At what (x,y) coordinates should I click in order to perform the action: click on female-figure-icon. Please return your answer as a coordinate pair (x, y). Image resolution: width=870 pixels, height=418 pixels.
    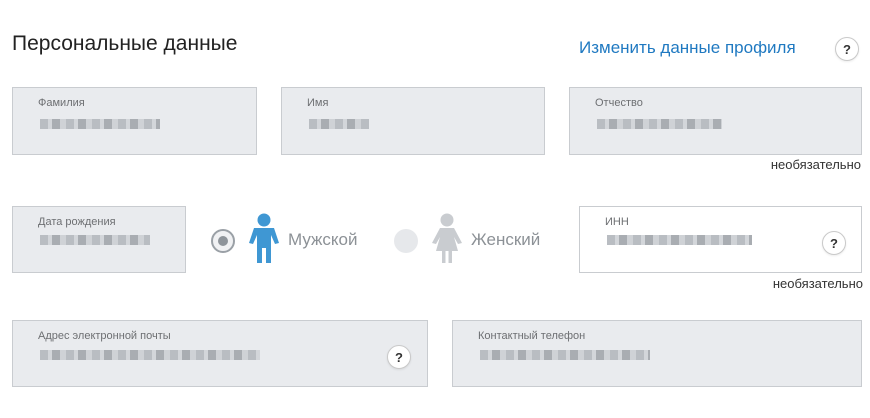
    Looking at the image, I should click on (447, 238).